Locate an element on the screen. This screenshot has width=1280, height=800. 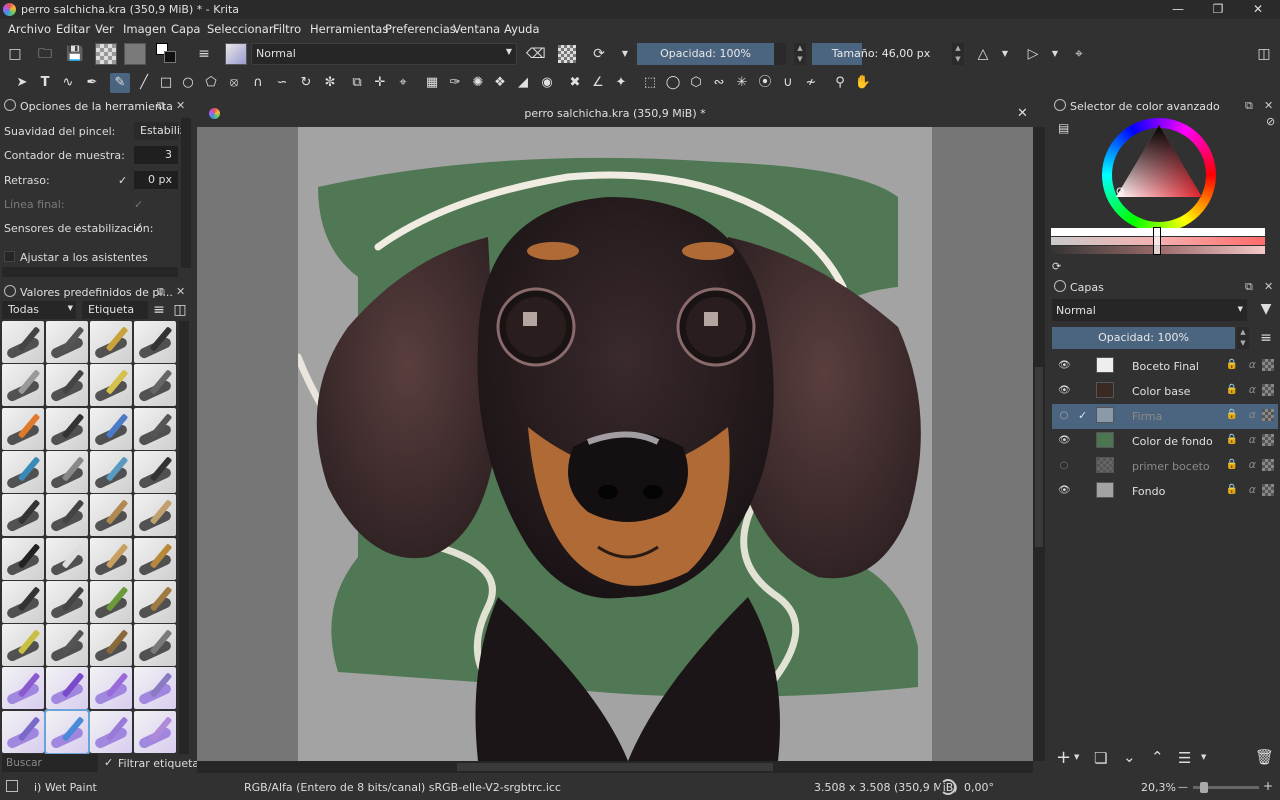
preset-filter-select: Todas ▼ is located at coordinates (39, 310).